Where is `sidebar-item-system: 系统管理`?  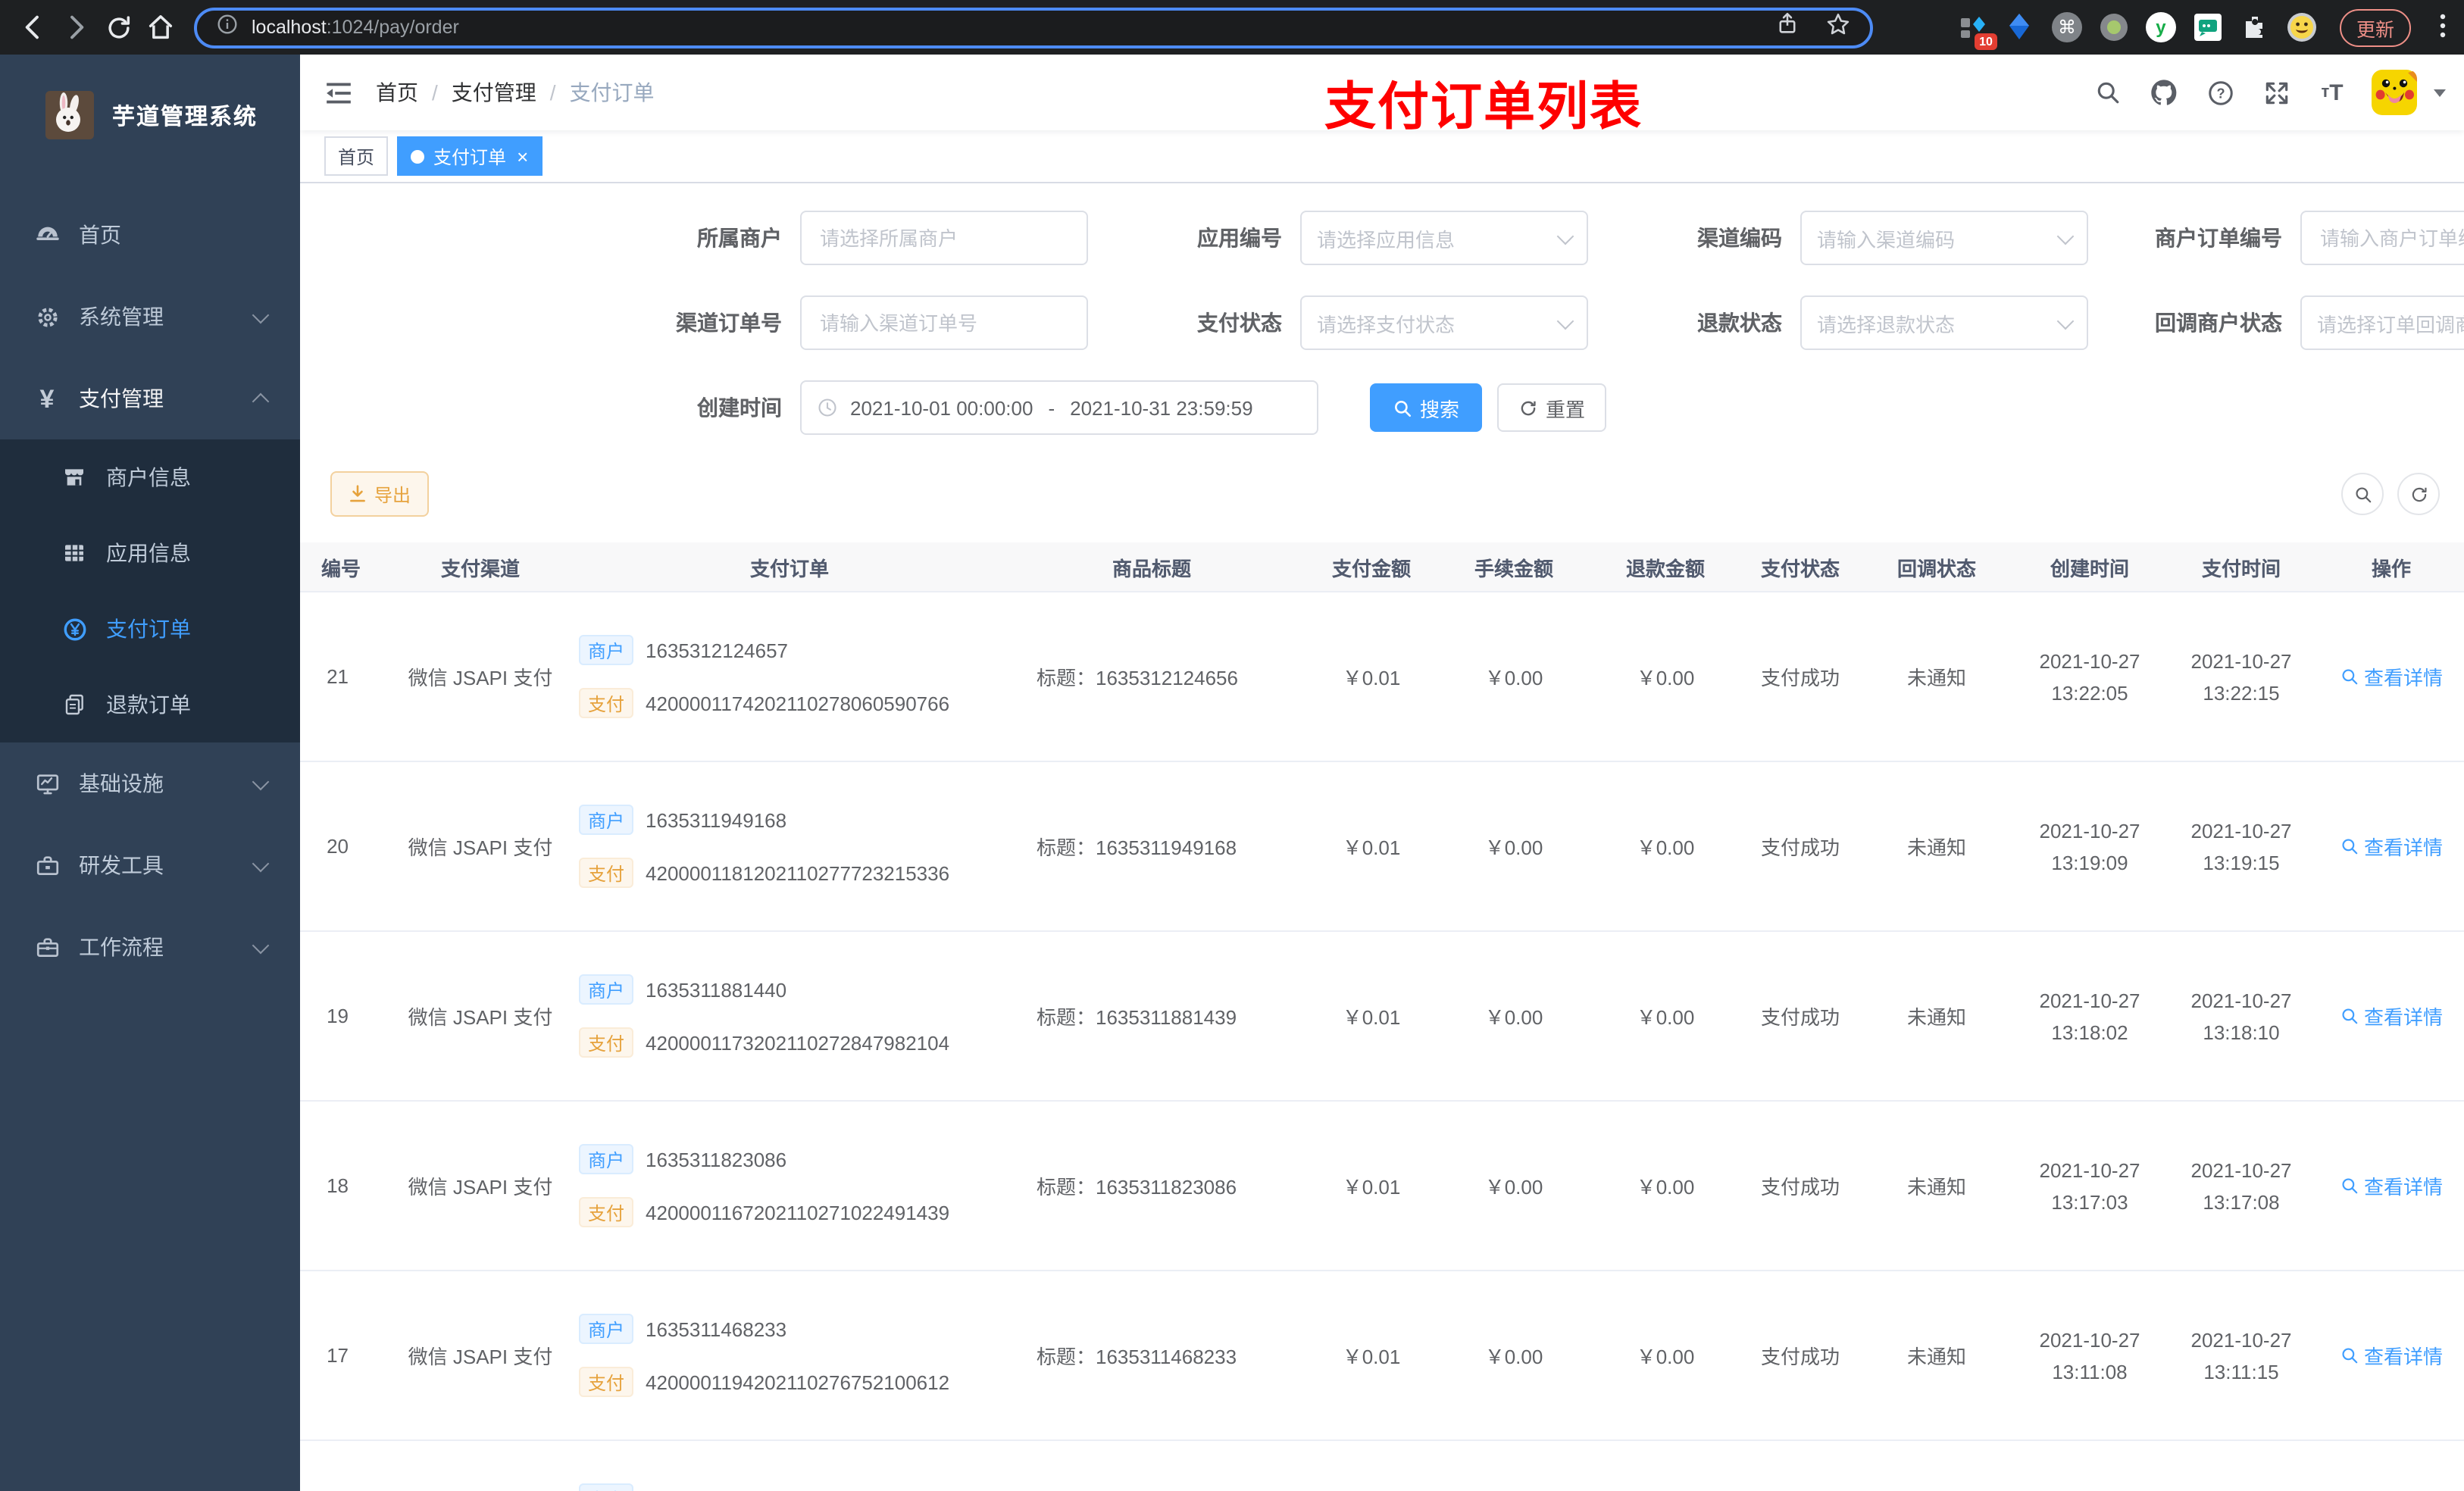
sidebar-item-system: 系统管理 is located at coordinates (150, 317).